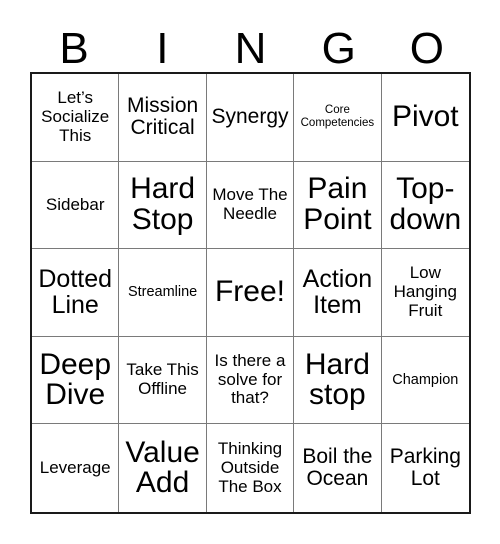 Image resolution: width=500 pixels, height=544 pixels. I want to click on bingo-cell-label: Dotted Line, so click(75, 292).